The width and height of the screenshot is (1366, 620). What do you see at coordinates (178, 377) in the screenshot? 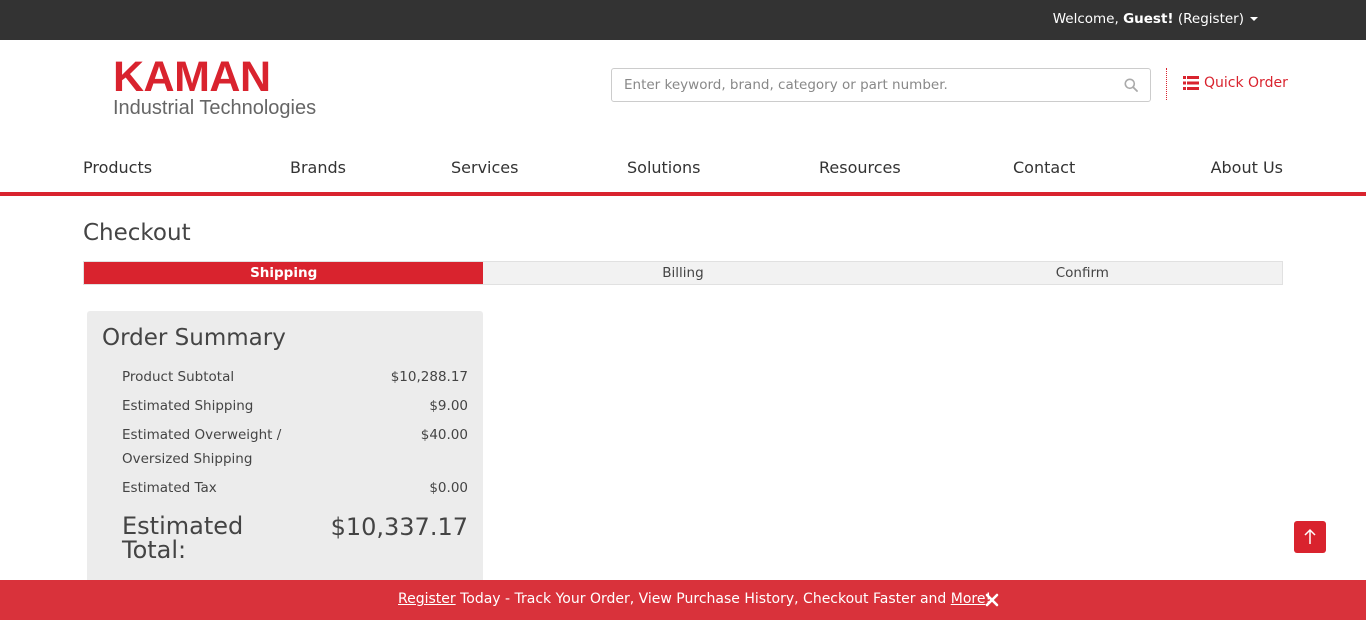
I see `summary-label: Product Subtotal` at bounding box center [178, 377].